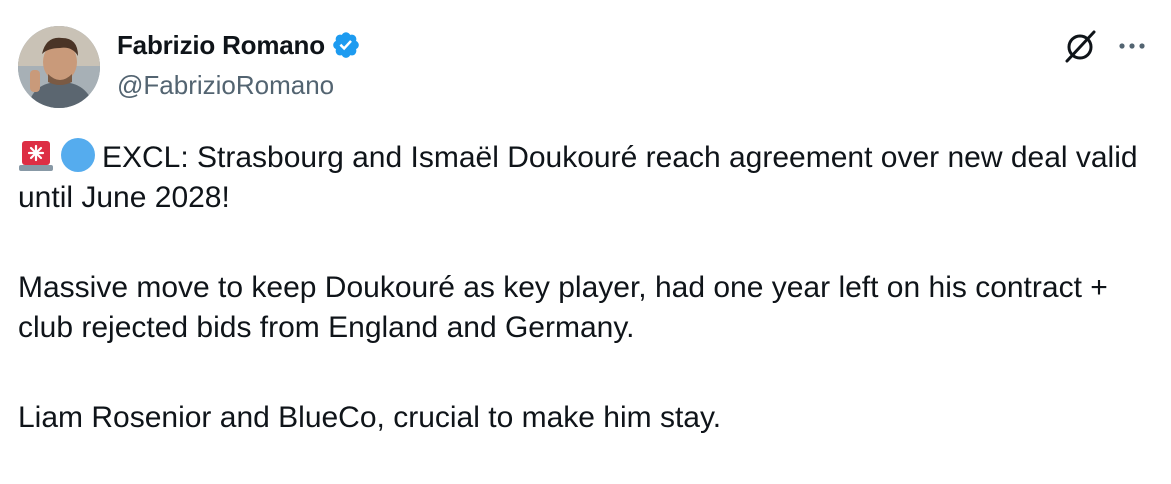  What do you see at coordinates (221, 45) in the screenshot?
I see `author-display-name: Fabrizio Romano` at bounding box center [221, 45].